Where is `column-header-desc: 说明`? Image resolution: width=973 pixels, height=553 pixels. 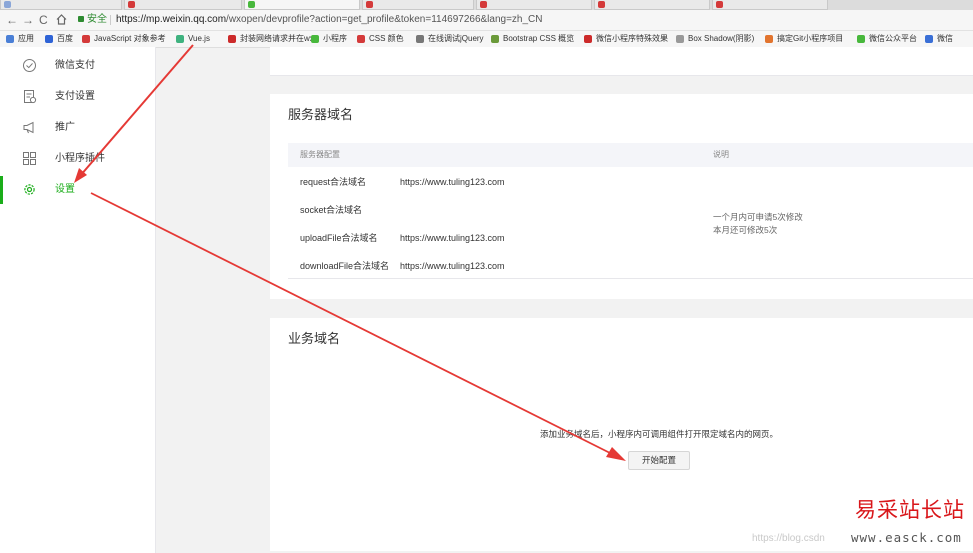 column-header-desc: 说明 is located at coordinates (721, 154).